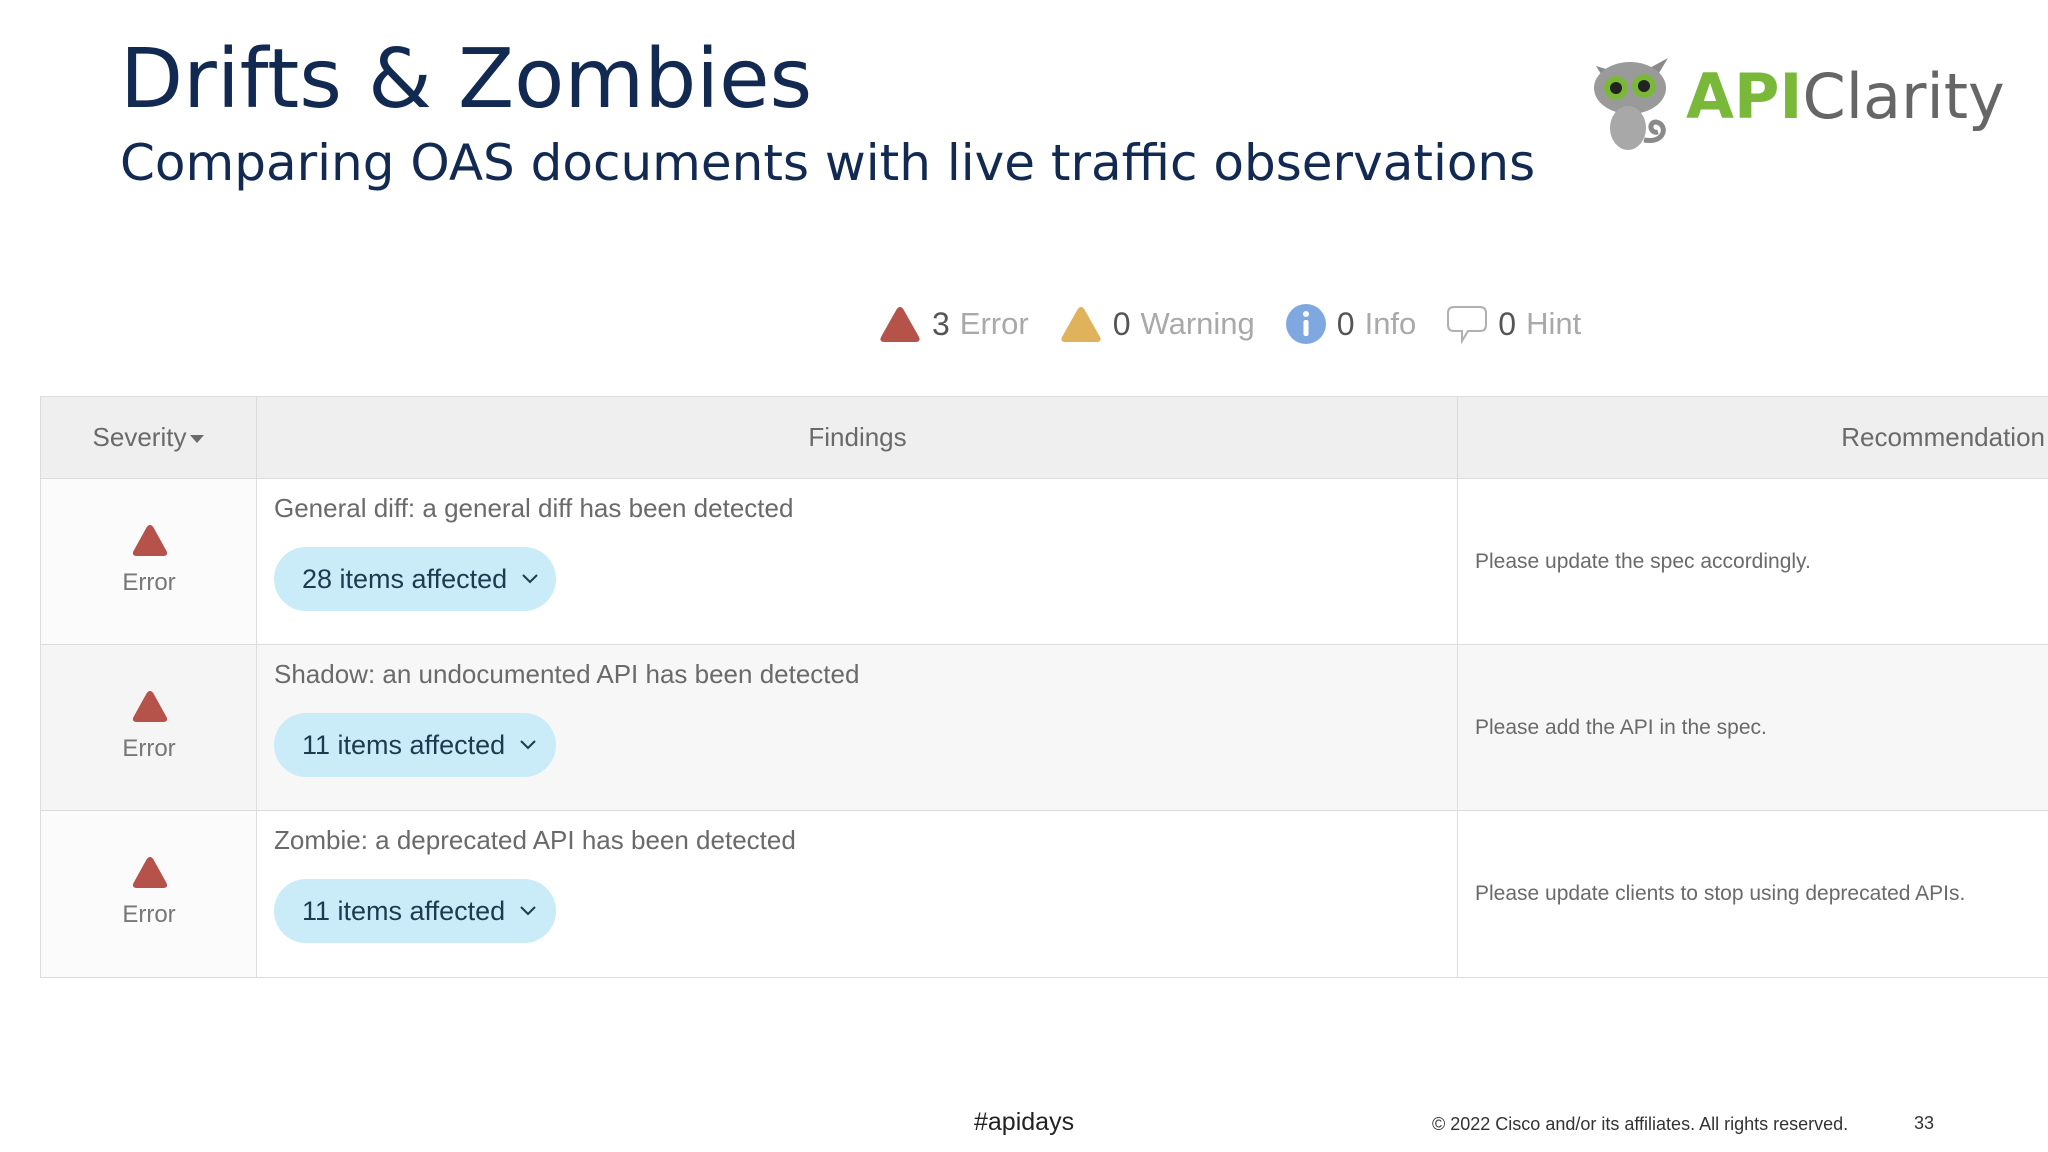 The image size is (2048, 1152). Describe the element at coordinates (1024, 1122) in the screenshot. I see `footer-hashtag: #apidays` at that location.